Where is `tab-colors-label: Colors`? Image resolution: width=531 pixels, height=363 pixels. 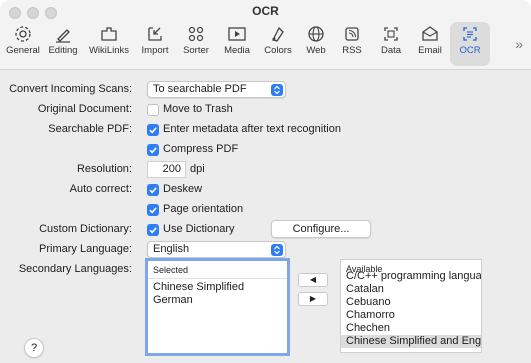 tab-colors-label: Colors is located at coordinates (278, 50).